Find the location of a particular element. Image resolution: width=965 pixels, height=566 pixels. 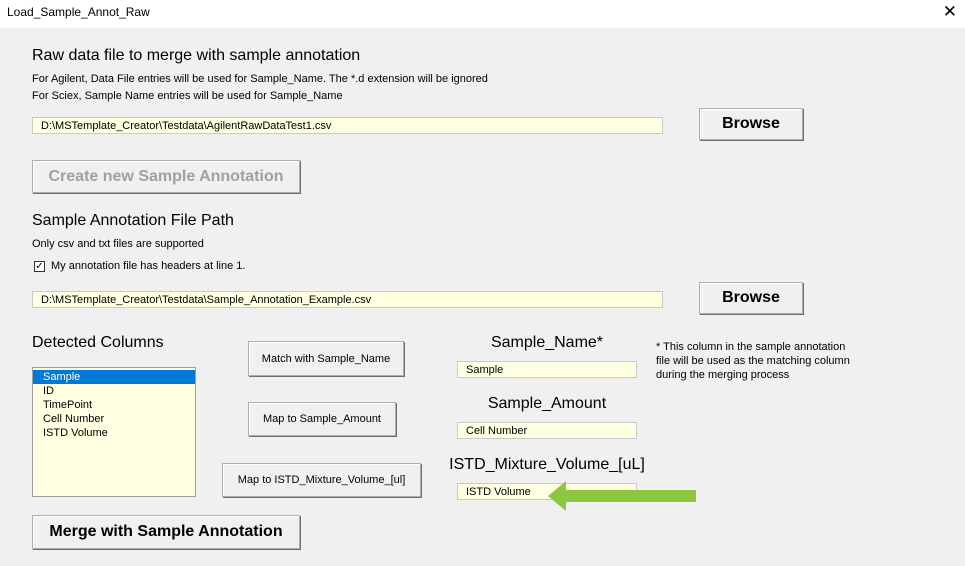

annotation-note: Only csv and txt files are supported is located at coordinates (118, 244).